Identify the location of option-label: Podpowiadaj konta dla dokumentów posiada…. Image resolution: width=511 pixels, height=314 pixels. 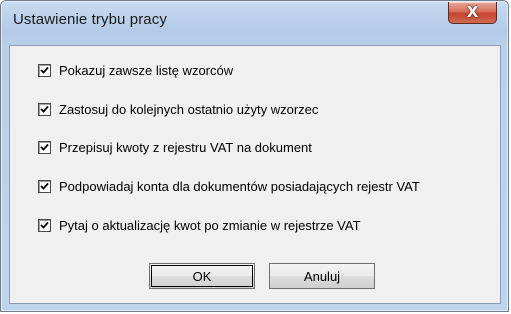
(239, 186).